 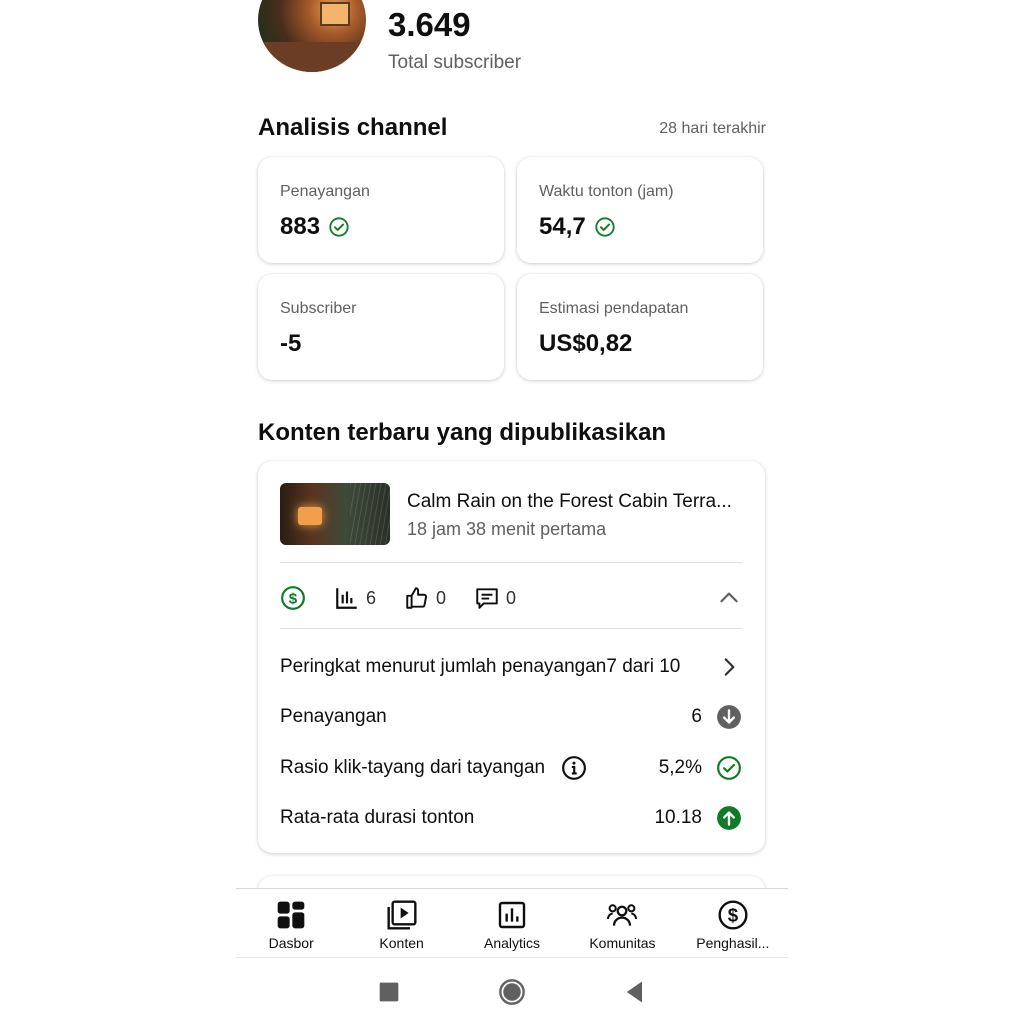 I want to click on channel-avatar, so click(x=312, y=36).